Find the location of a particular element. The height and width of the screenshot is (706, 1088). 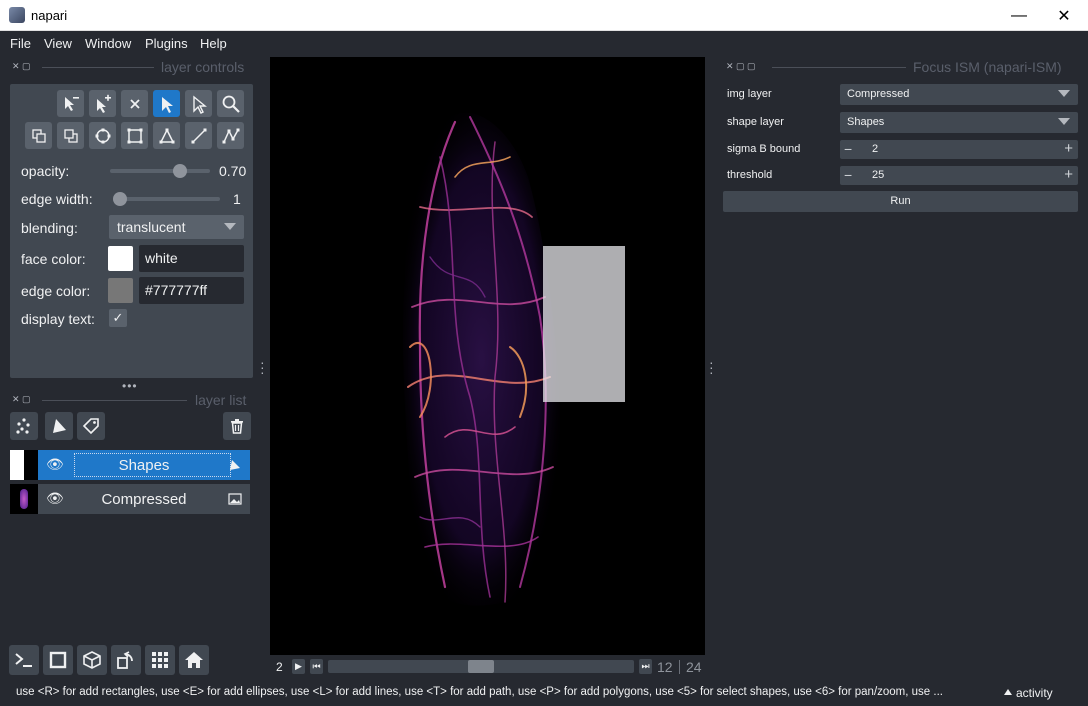

sigma-value: 2 is located at coordinates (875, 149).